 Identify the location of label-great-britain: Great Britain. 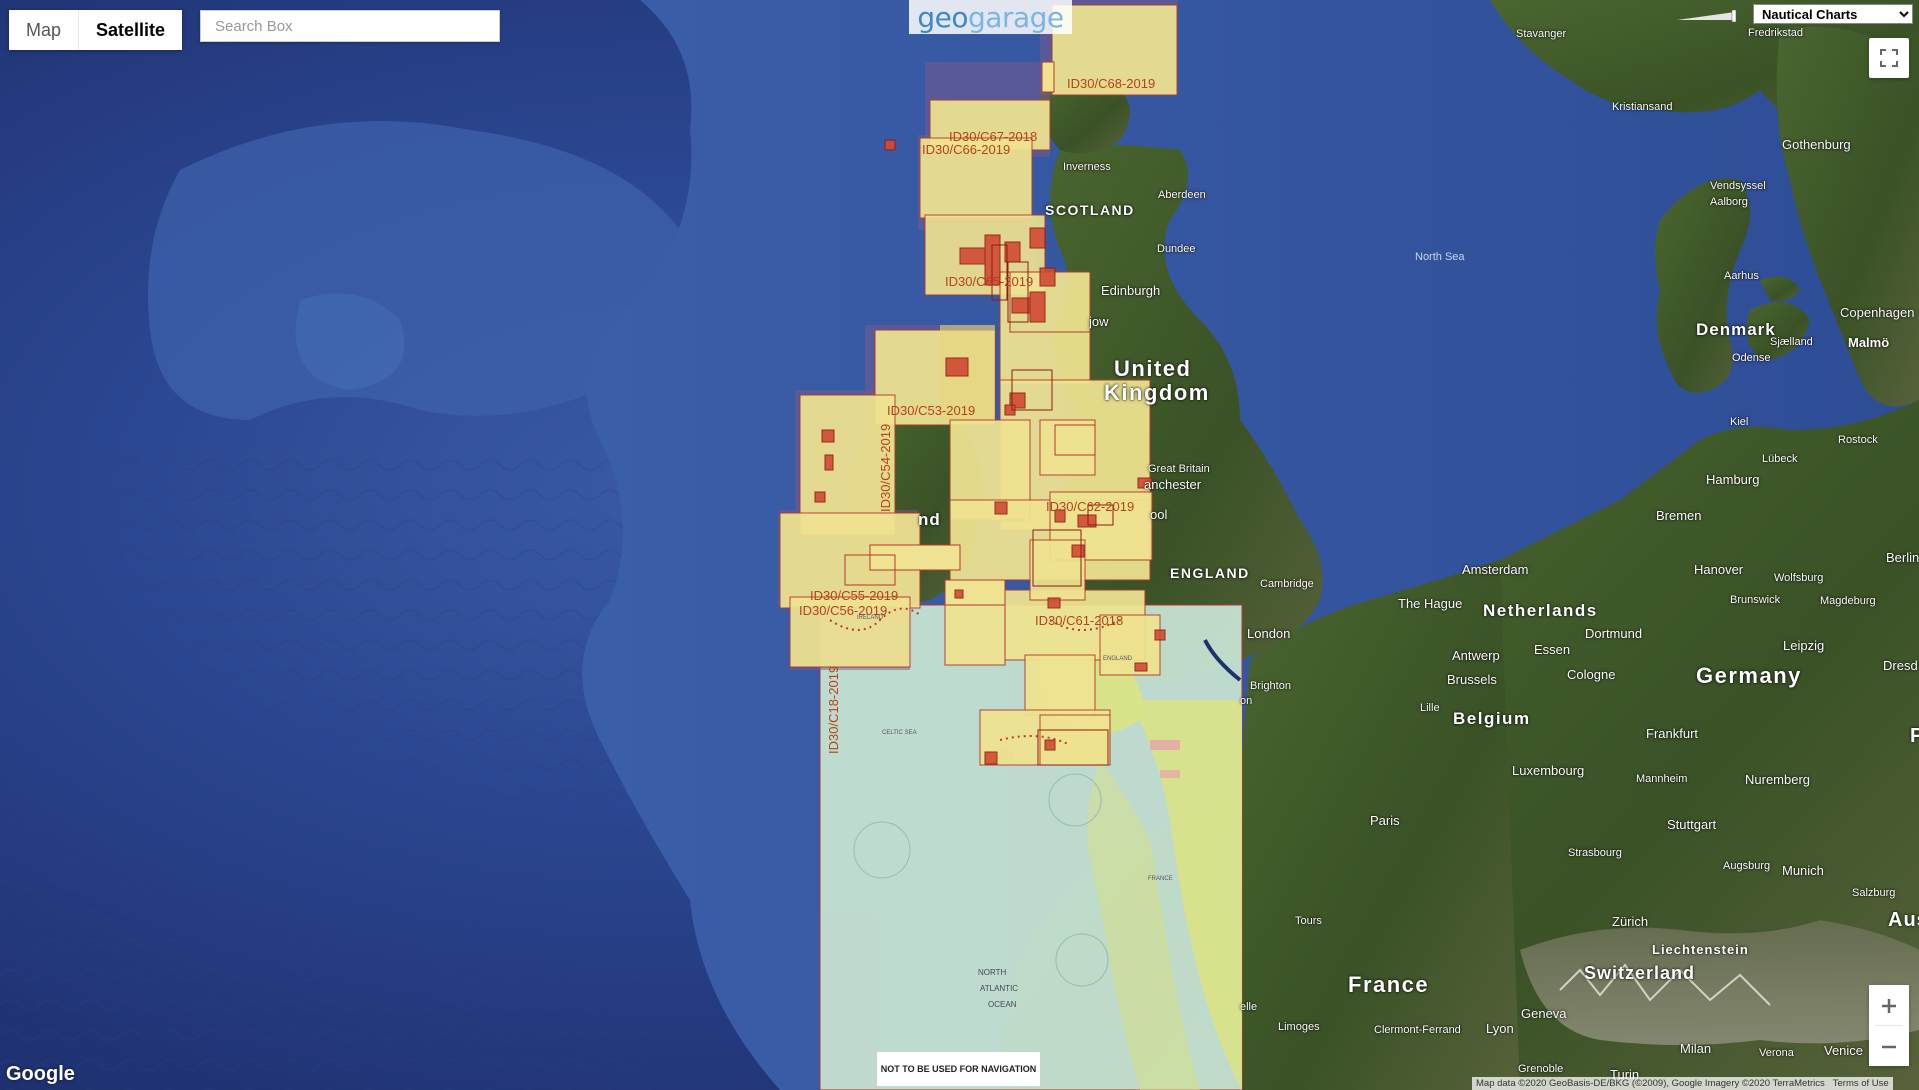
(1179, 469).